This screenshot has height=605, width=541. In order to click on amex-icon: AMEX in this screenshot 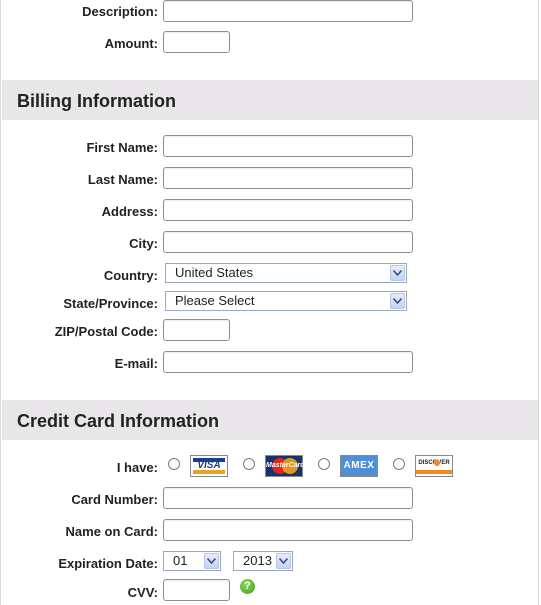, I will do `click(359, 466)`.